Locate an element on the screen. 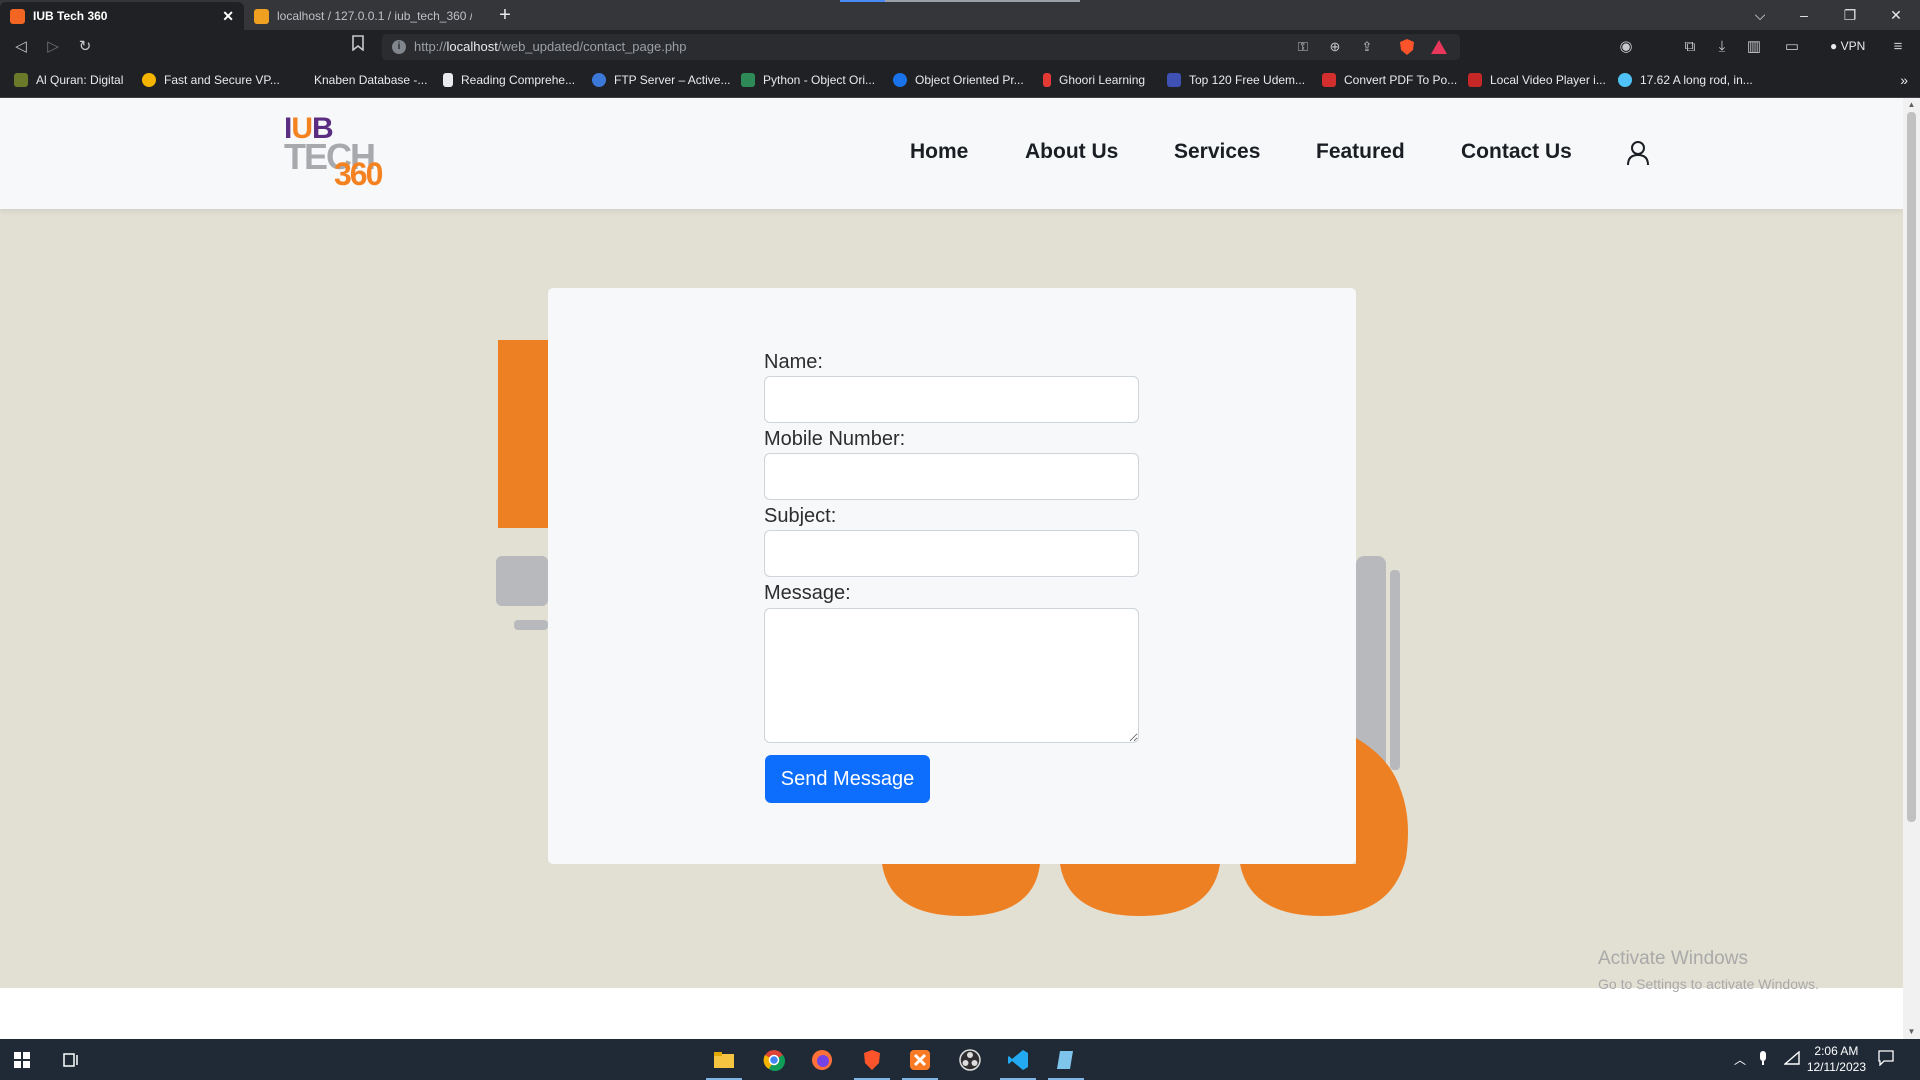  name-input is located at coordinates (951, 399).